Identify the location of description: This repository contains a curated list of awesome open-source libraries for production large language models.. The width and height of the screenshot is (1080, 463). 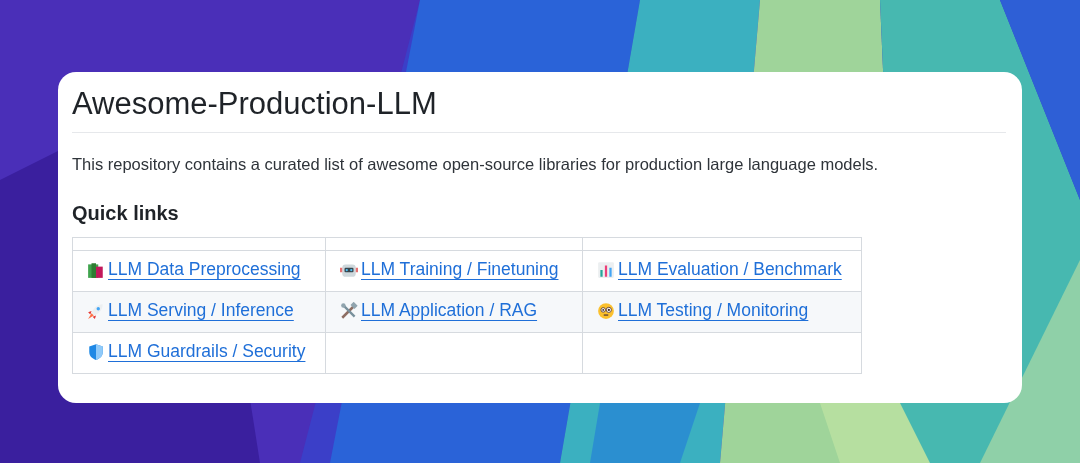
(476, 164).